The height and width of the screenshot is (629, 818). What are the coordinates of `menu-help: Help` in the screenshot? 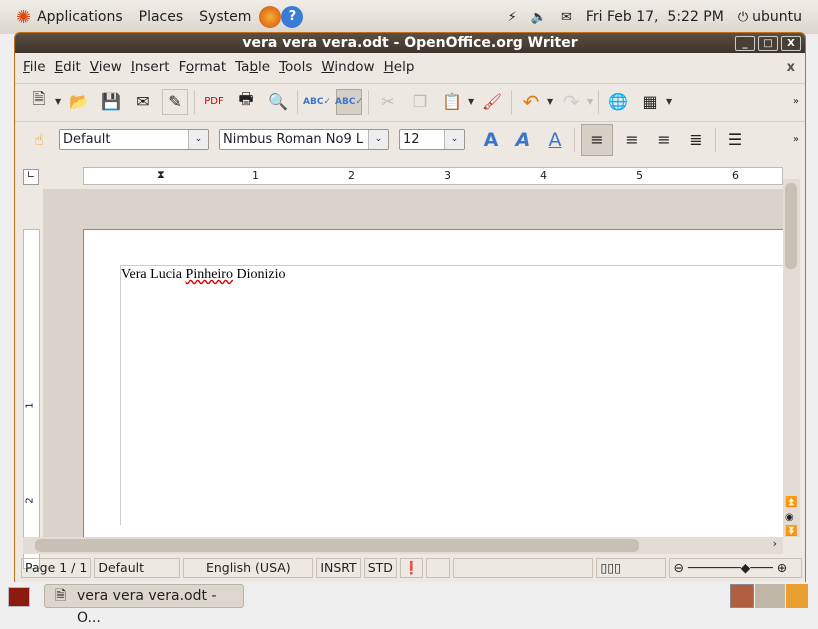 It's located at (399, 67).